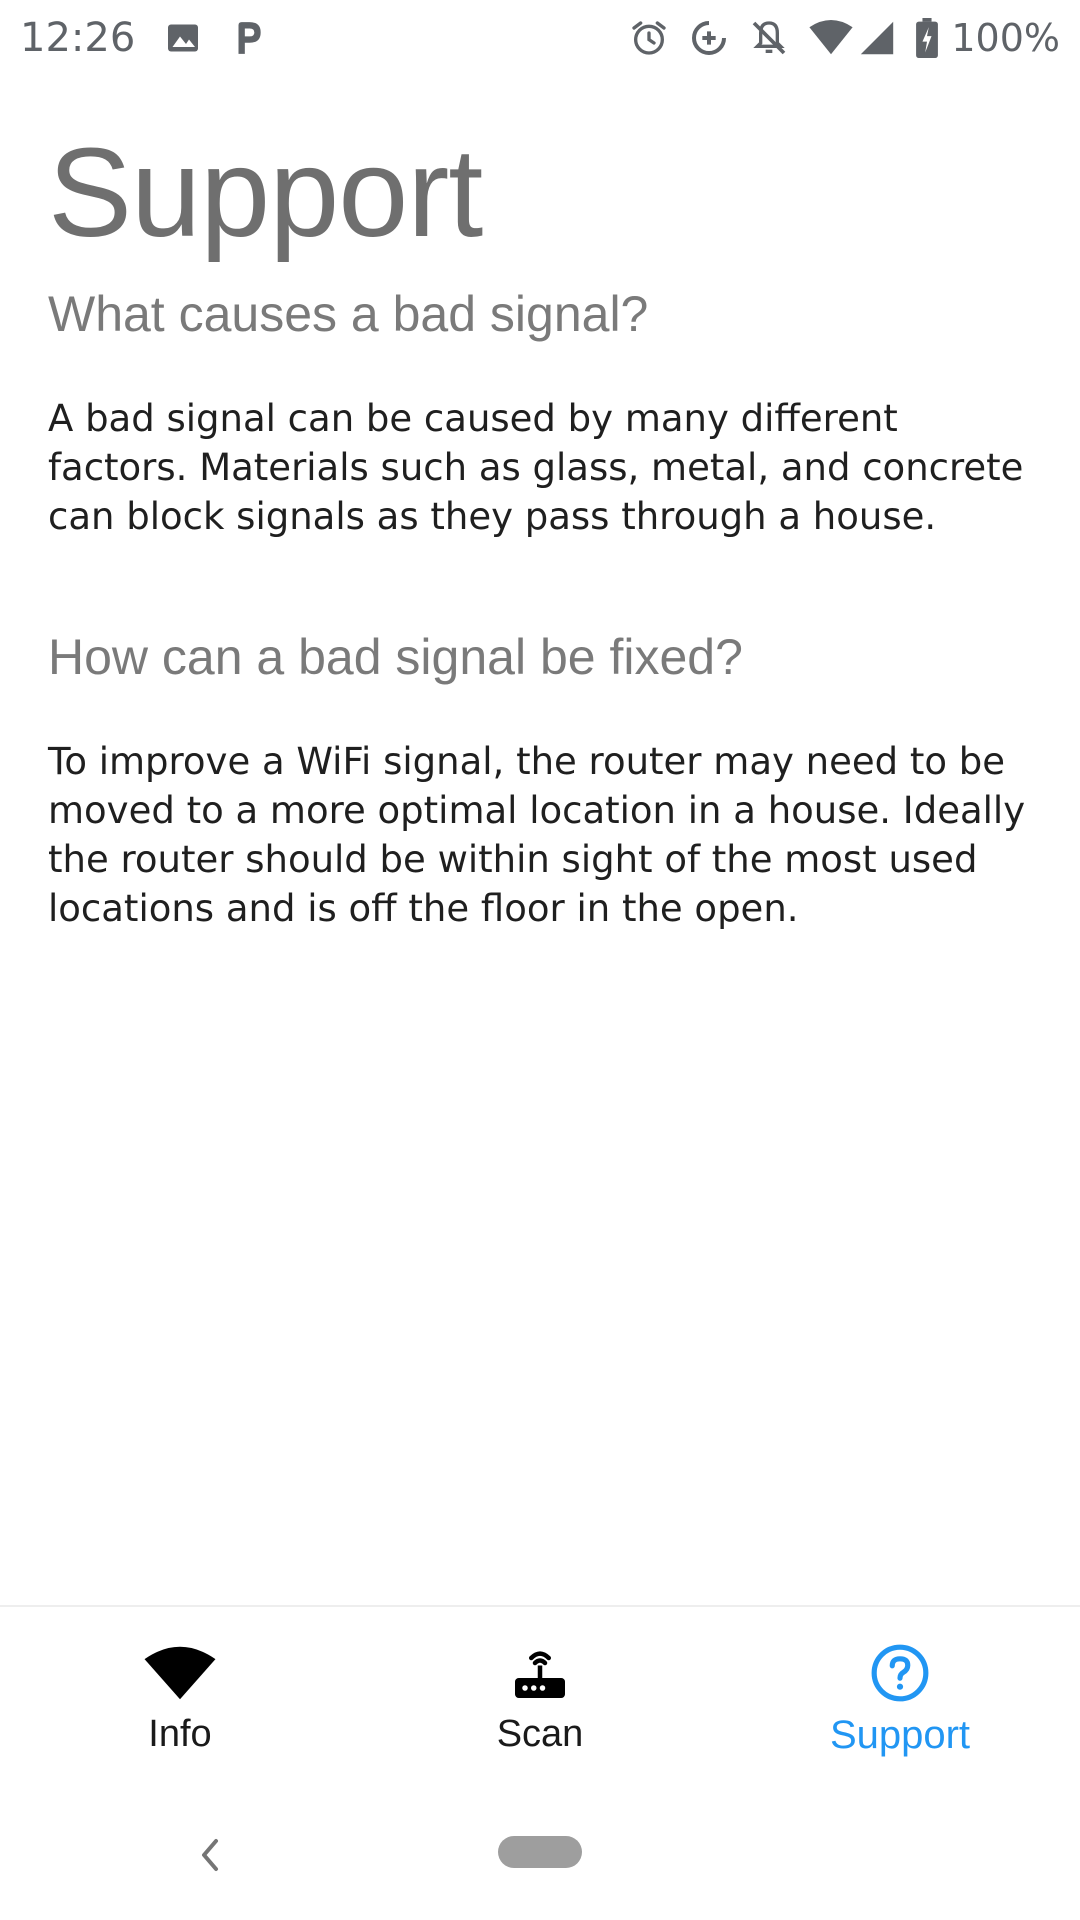 The width and height of the screenshot is (1080, 1920). What do you see at coordinates (183, 38) in the screenshot?
I see `image-icon` at bounding box center [183, 38].